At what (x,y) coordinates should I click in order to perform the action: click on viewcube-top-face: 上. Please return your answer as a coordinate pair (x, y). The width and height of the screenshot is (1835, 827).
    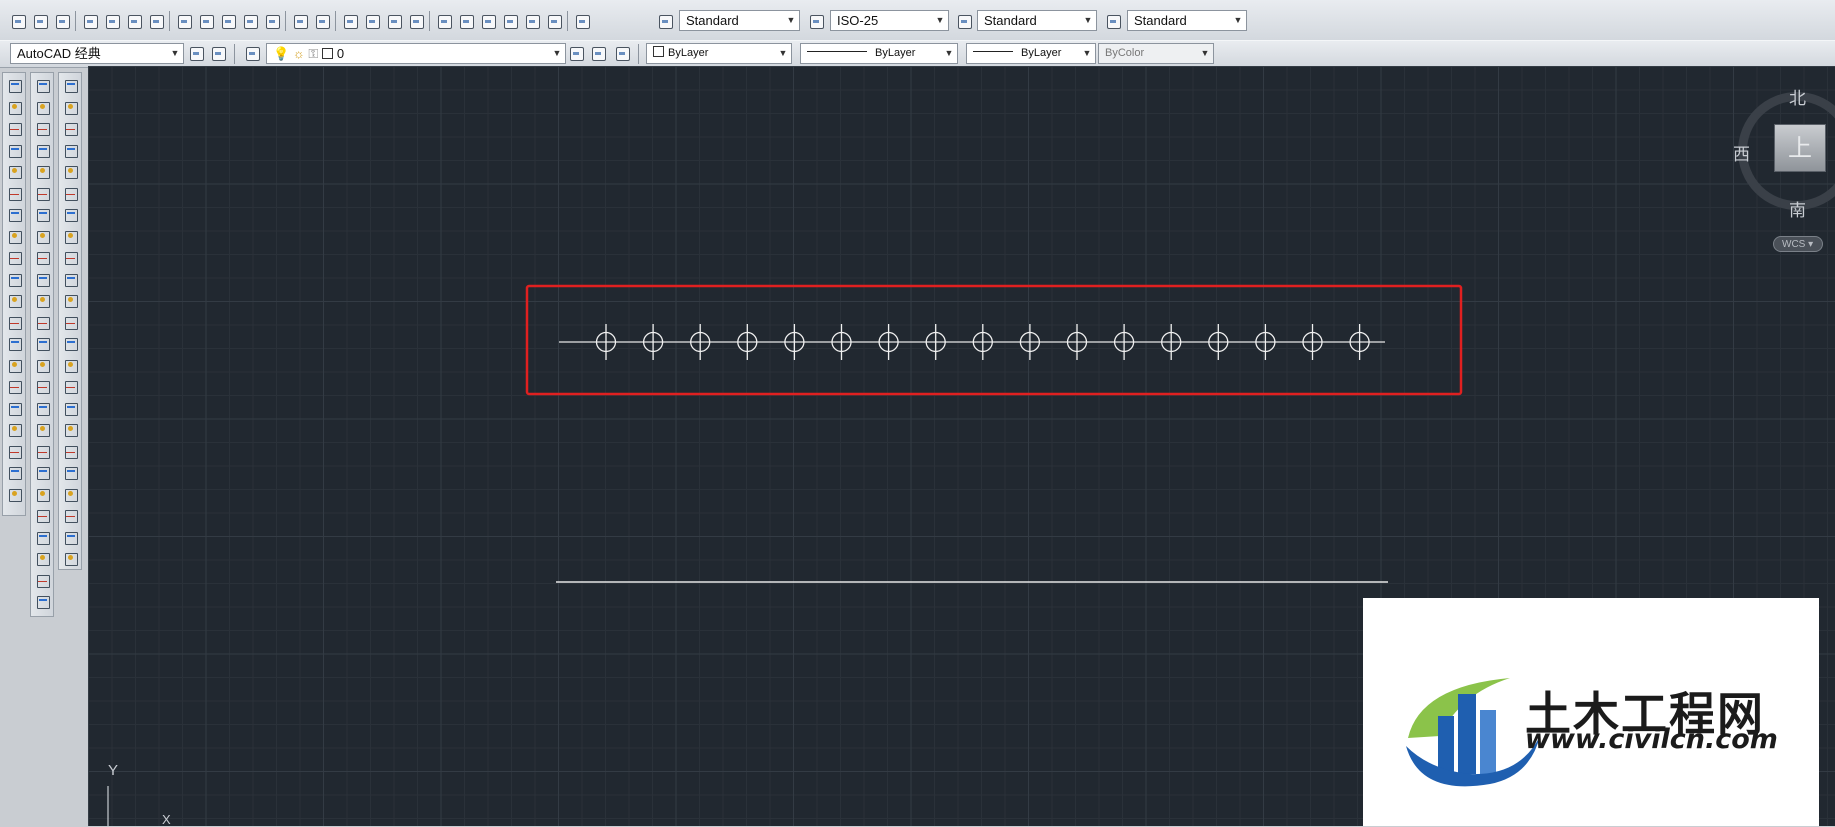
    Looking at the image, I should click on (1800, 148).